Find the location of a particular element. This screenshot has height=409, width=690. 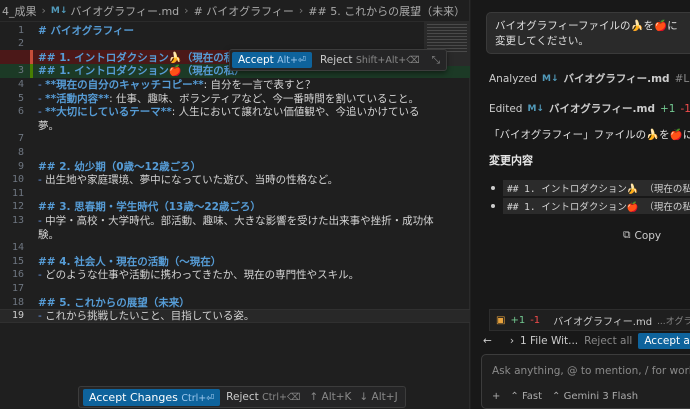

line-text: - 中学・高校・大学時代。部活動、趣味、大きな影響を受けた出来事や挫折・成功体 is located at coordinates (232, 220).